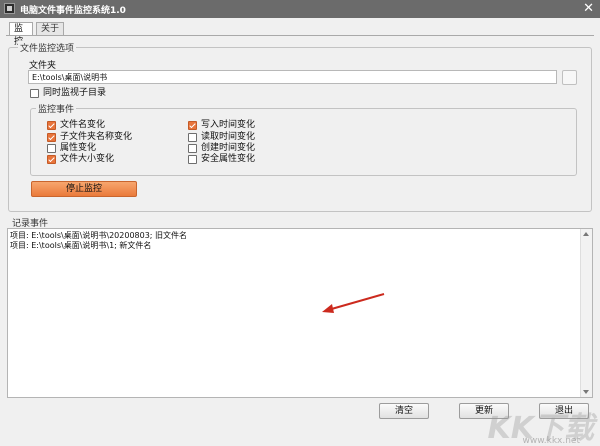 Image resolution: width=600 pixels, height=446 pixels. I want to click on tab-monitor: 监控, so click(21, 34).